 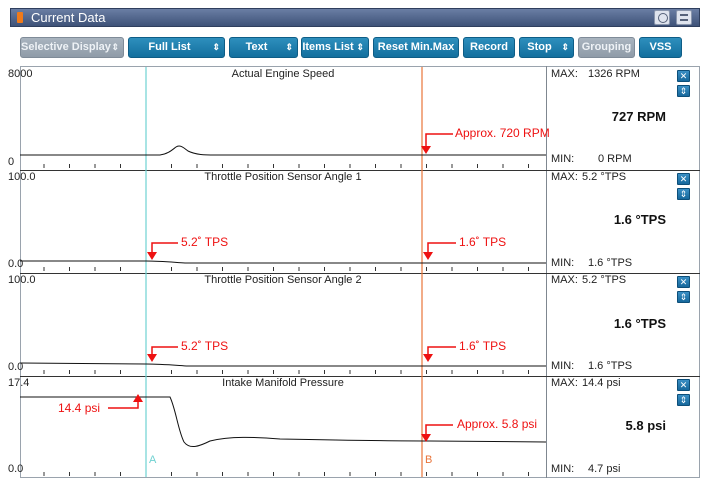 I want to click on strip-title: Throttle Position Sensor Angle 2, so click(x=283, y=280).